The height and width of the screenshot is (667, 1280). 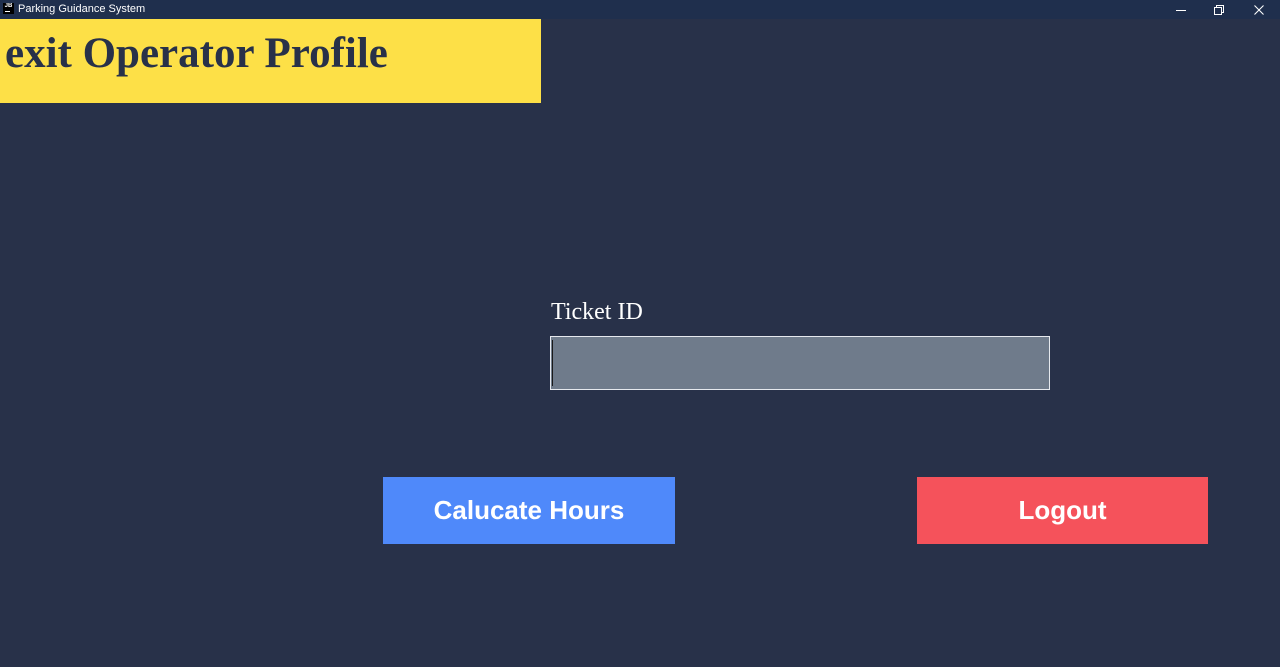 What do you see at coordinates (7, 11) in the screenshot?
I see `app-logo-underline` at bounding box center [7, 11].